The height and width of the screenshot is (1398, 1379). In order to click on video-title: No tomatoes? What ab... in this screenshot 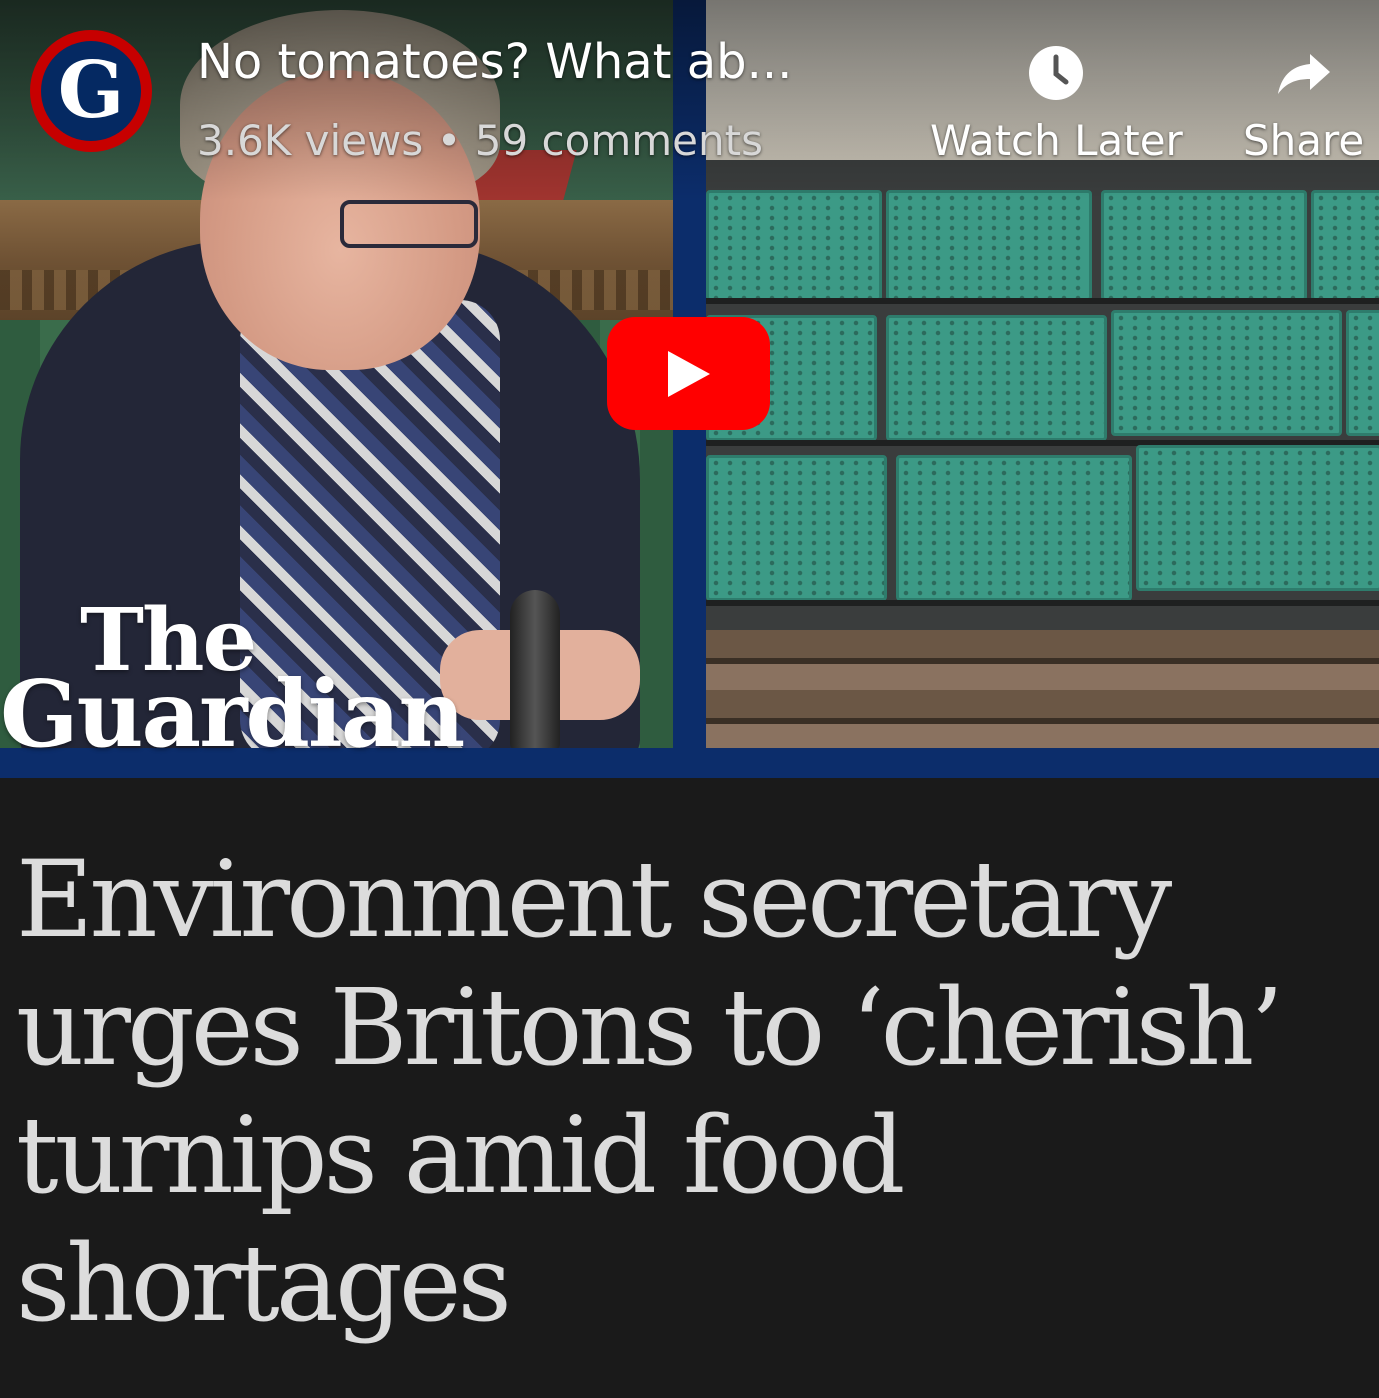, I will do `click(494, 63)`.